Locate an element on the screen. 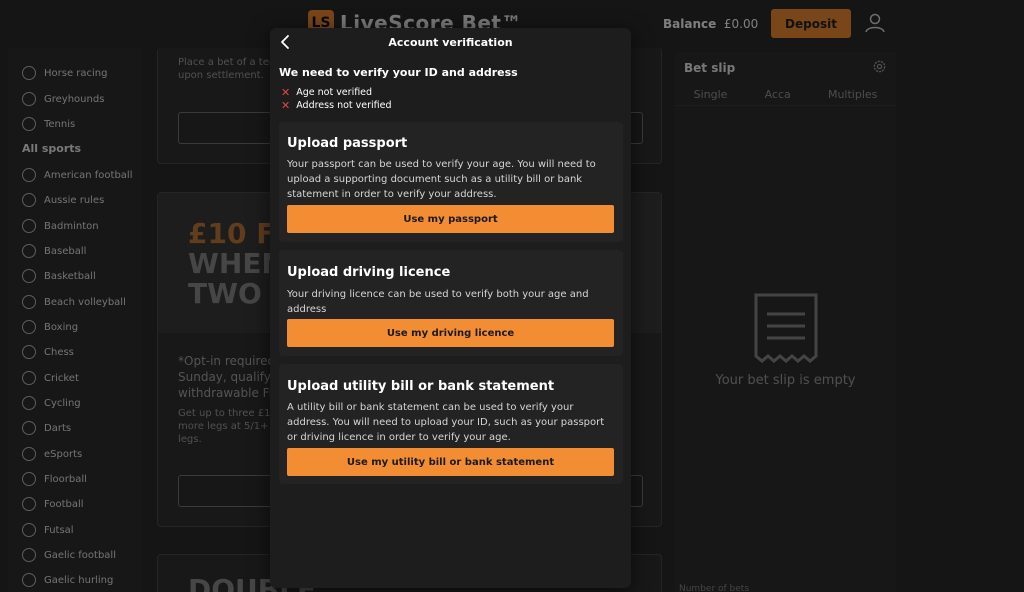 This screenshot has height=592, width=1024. use-utility-bill-button: Use my utility bill or bank statement is located at coordinates (450, 462).